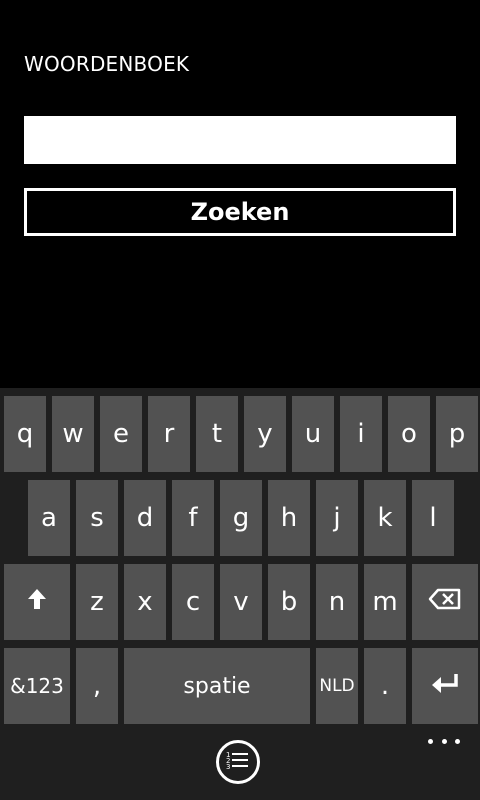 The image size is (480, 800). What do you see at coordinates (265, 434) in the screenshot?
I see `key-y: y` at bounding box center [265, 434].